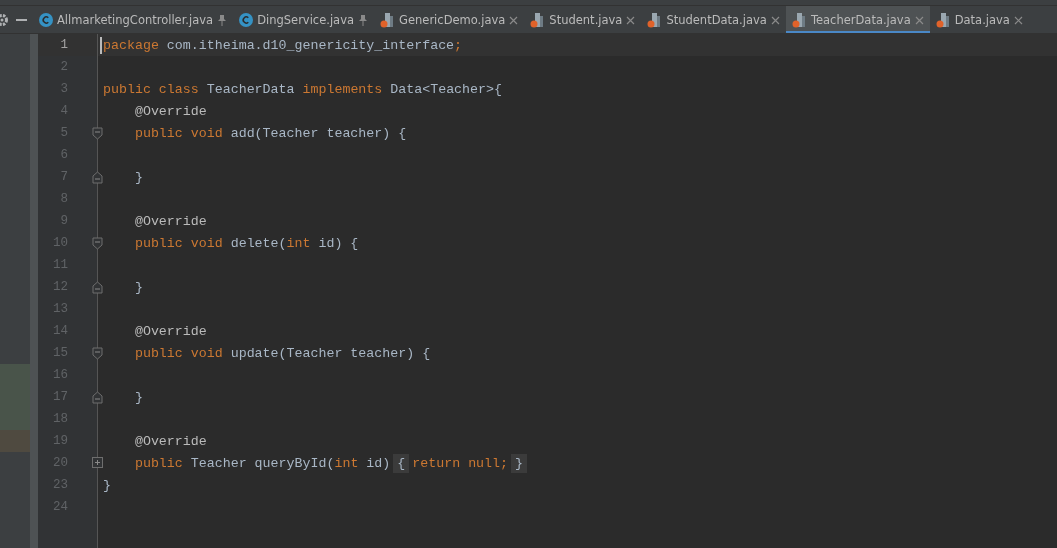 The image size is (1057, 548). I want to click on file-tab: StudentData.java, so click(713, 19).